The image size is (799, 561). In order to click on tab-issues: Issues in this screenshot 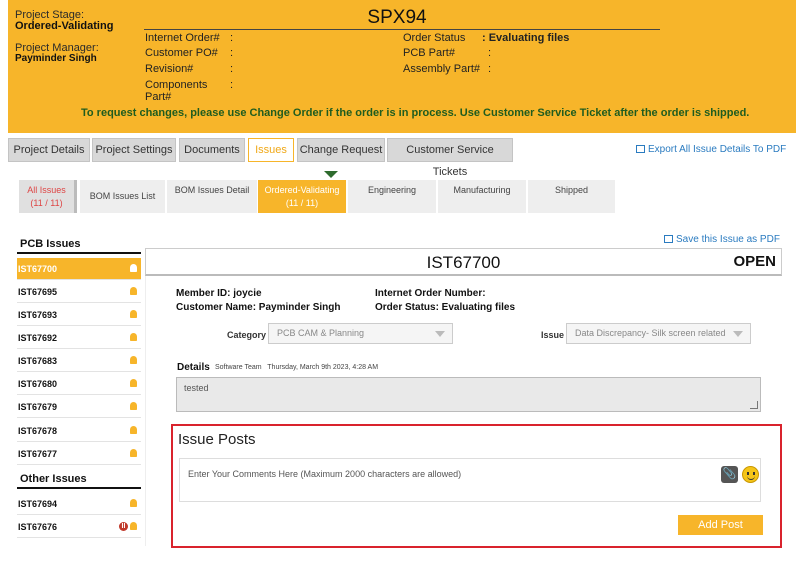, I will do `click(271, 150)`.